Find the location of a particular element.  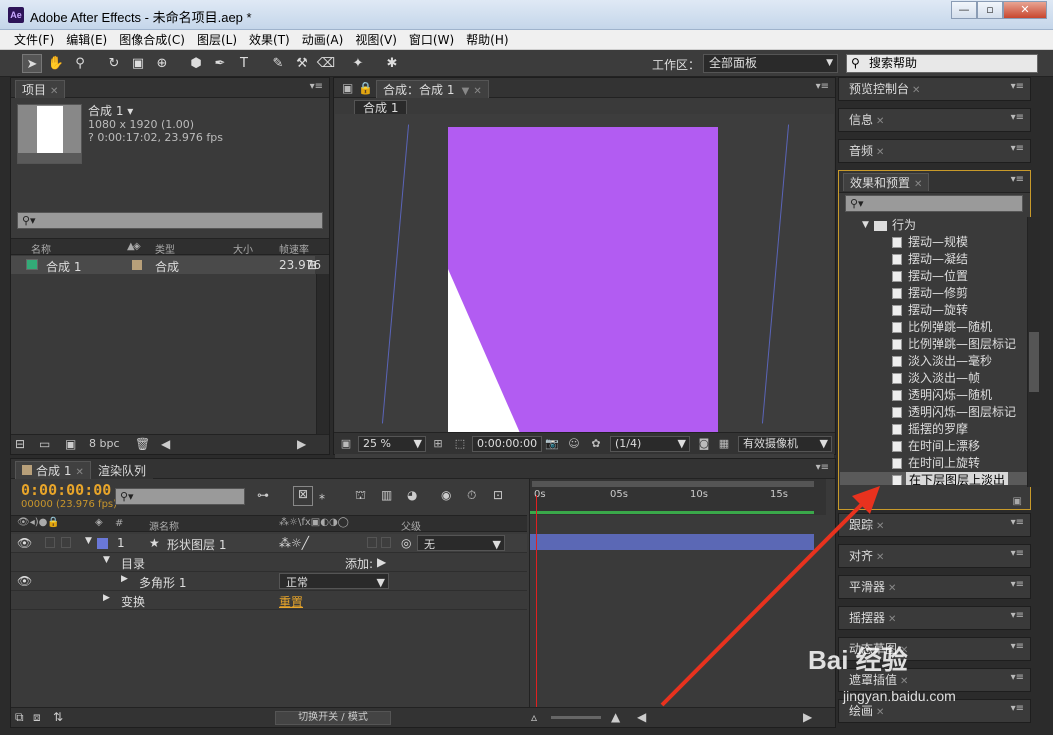

baidu-watermark-url: jingyan.baidu.com is located at coordinates (899, 696).